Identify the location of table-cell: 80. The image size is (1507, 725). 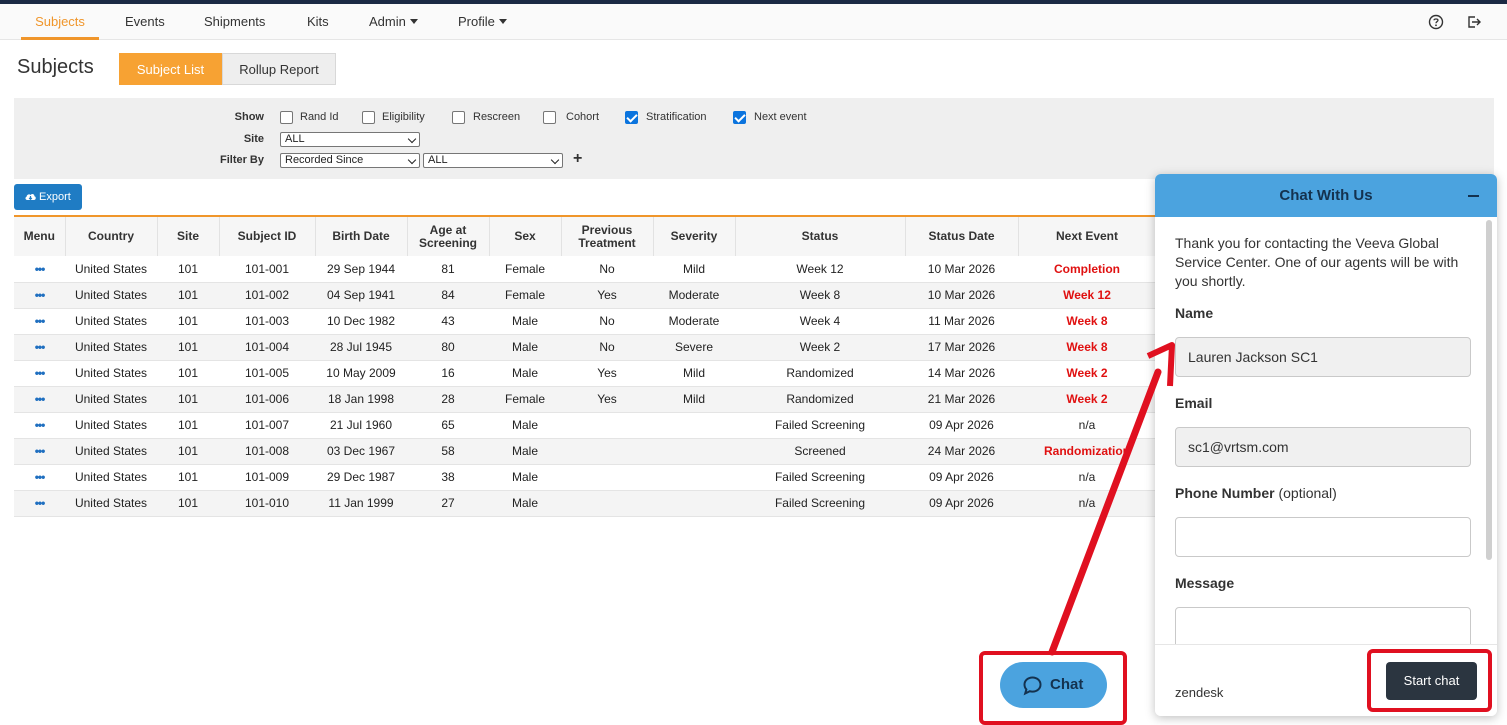
(448, 347).